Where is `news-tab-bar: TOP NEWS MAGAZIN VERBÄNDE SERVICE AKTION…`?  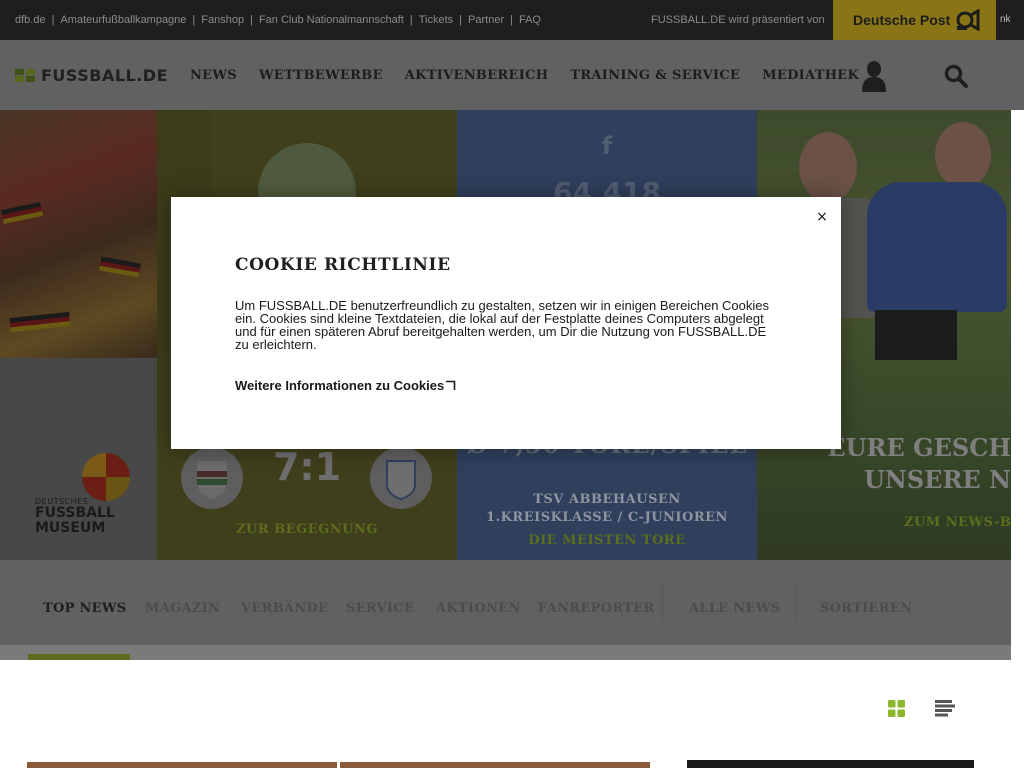
news-tab-bar: TOP NEWS MAGAZIN VERBÄNDE SERVICE AKTION… is located at coordinates (505, 602).